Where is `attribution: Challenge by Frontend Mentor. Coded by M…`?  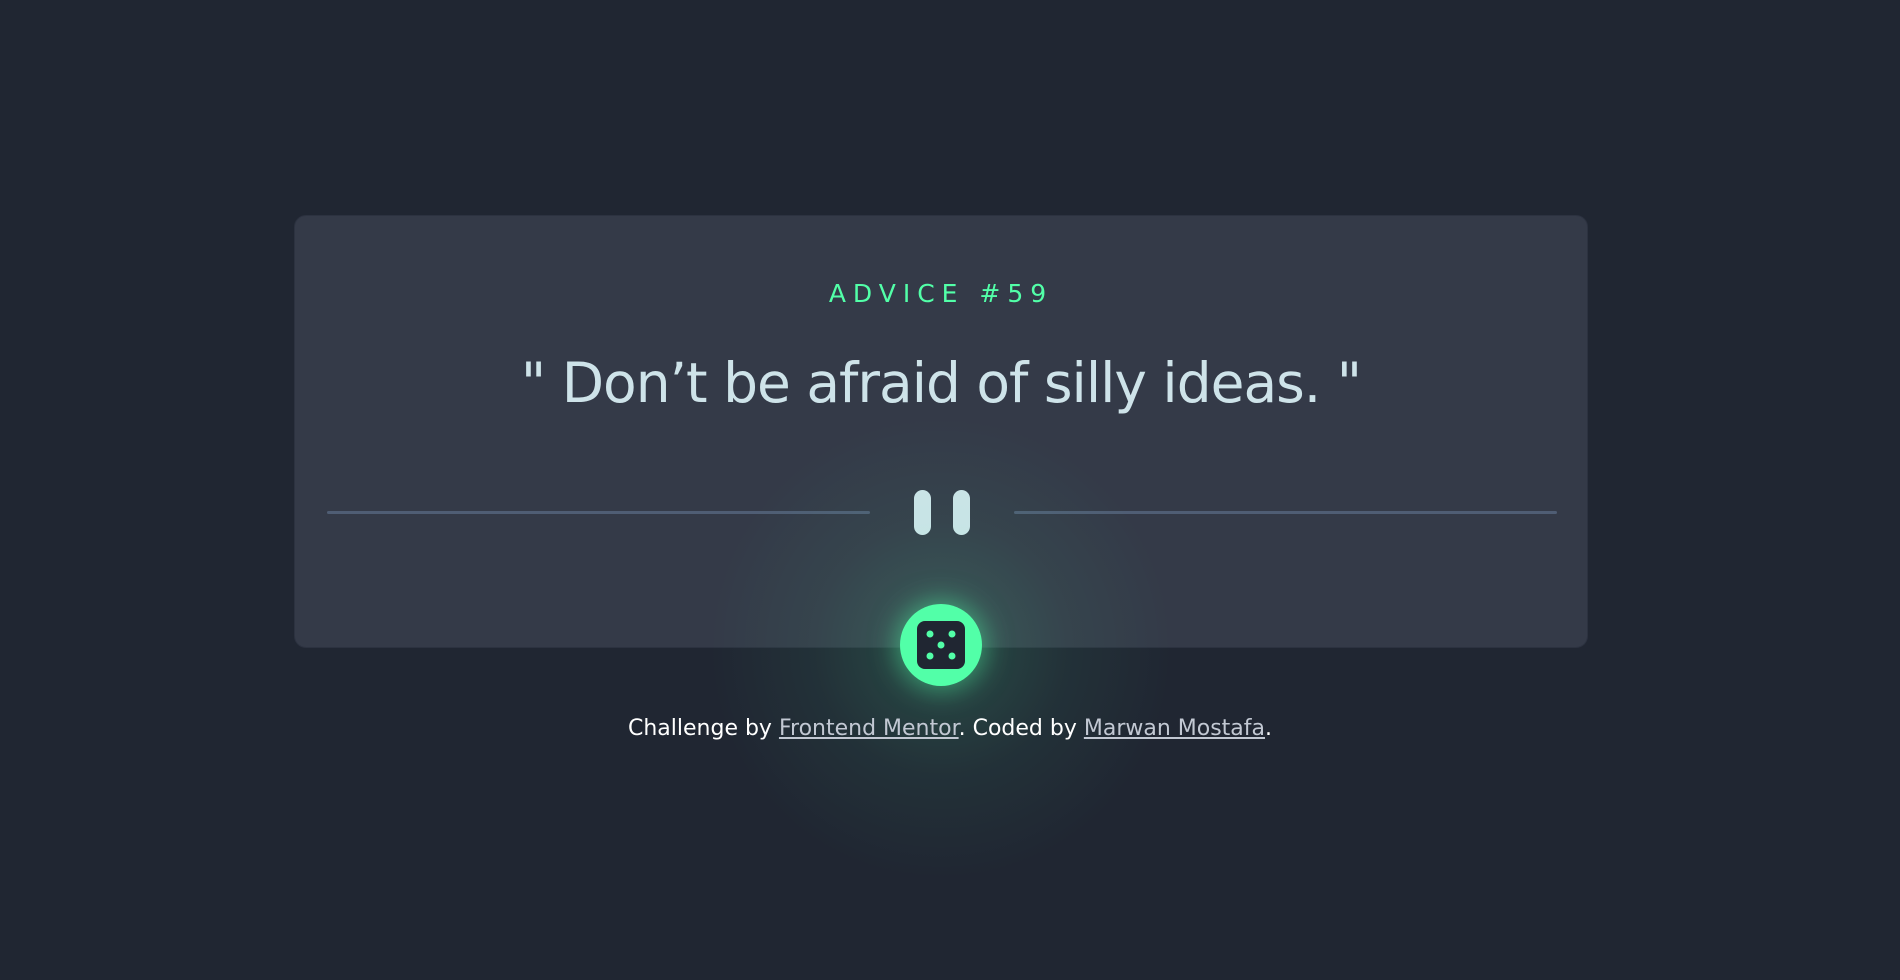 attribution: Challenge by Frontend Mentor. Coded by M… is located at coordinates (950, 729).